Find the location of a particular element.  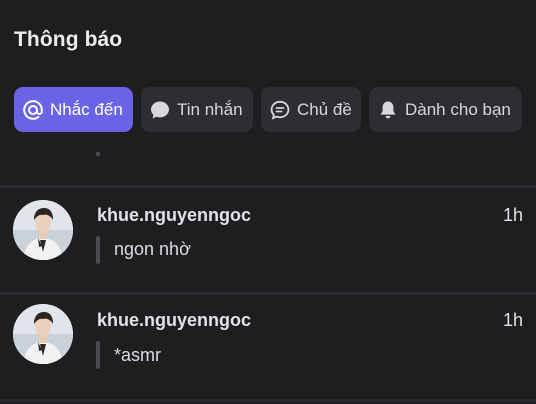

divider is located at coordinates (268, 400).